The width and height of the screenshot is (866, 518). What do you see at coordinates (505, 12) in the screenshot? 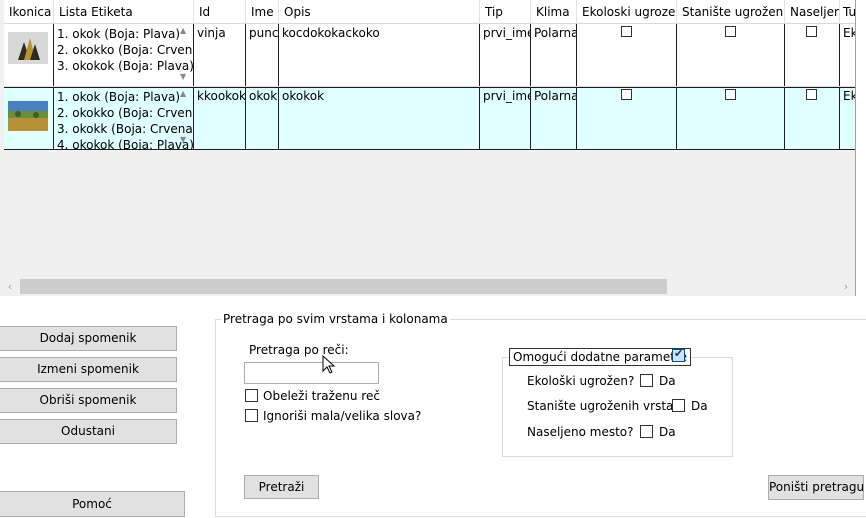
I see `column-header-tip: Tip` at bounding box center [505, 12].